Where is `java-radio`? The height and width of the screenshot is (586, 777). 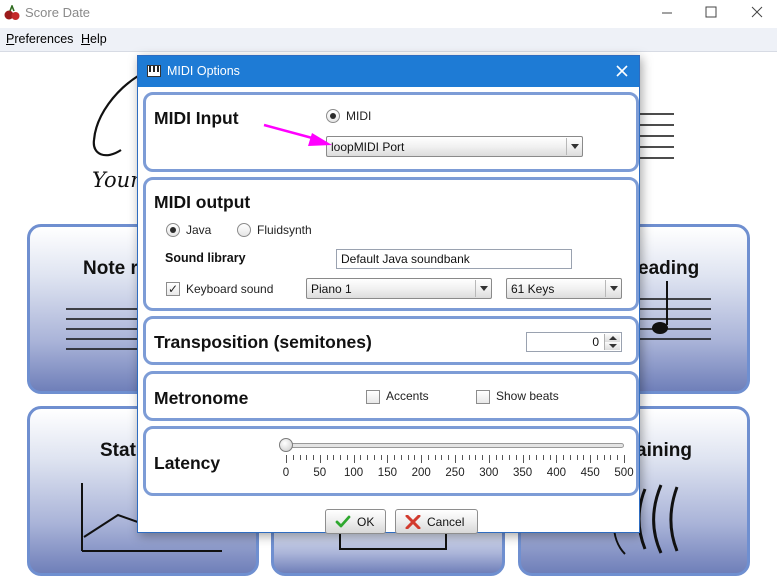
java-radio is located at coordinates (173, 230).